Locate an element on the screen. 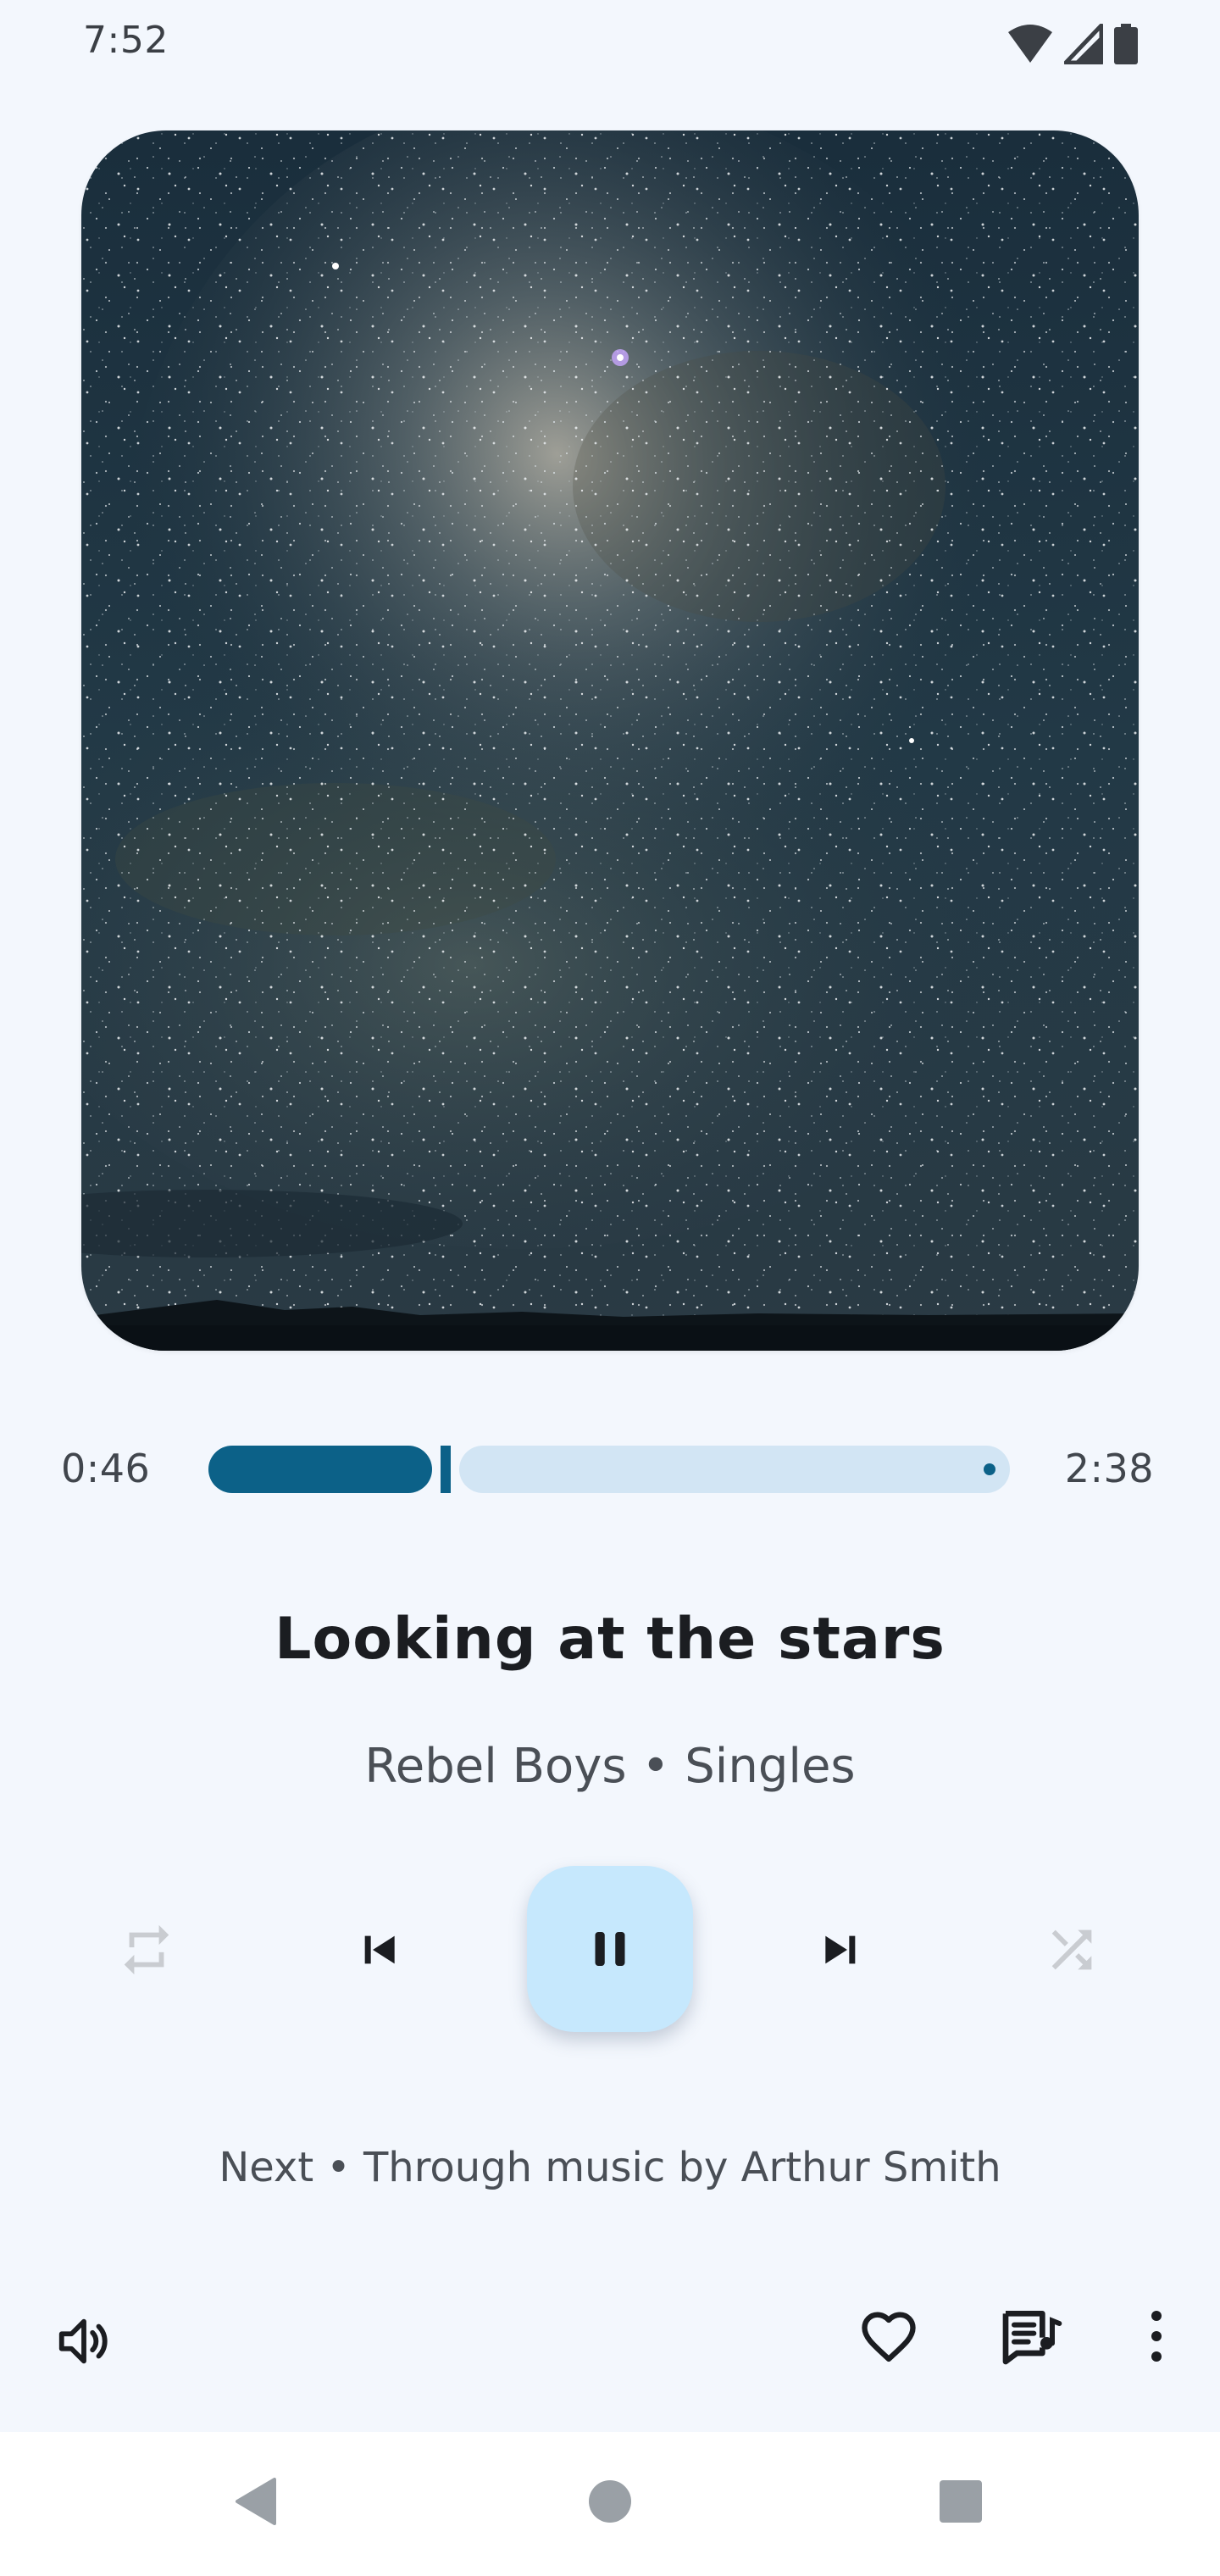 The image size is (1220, 2576). repeat-icon is located at coordinates (146, 1949).